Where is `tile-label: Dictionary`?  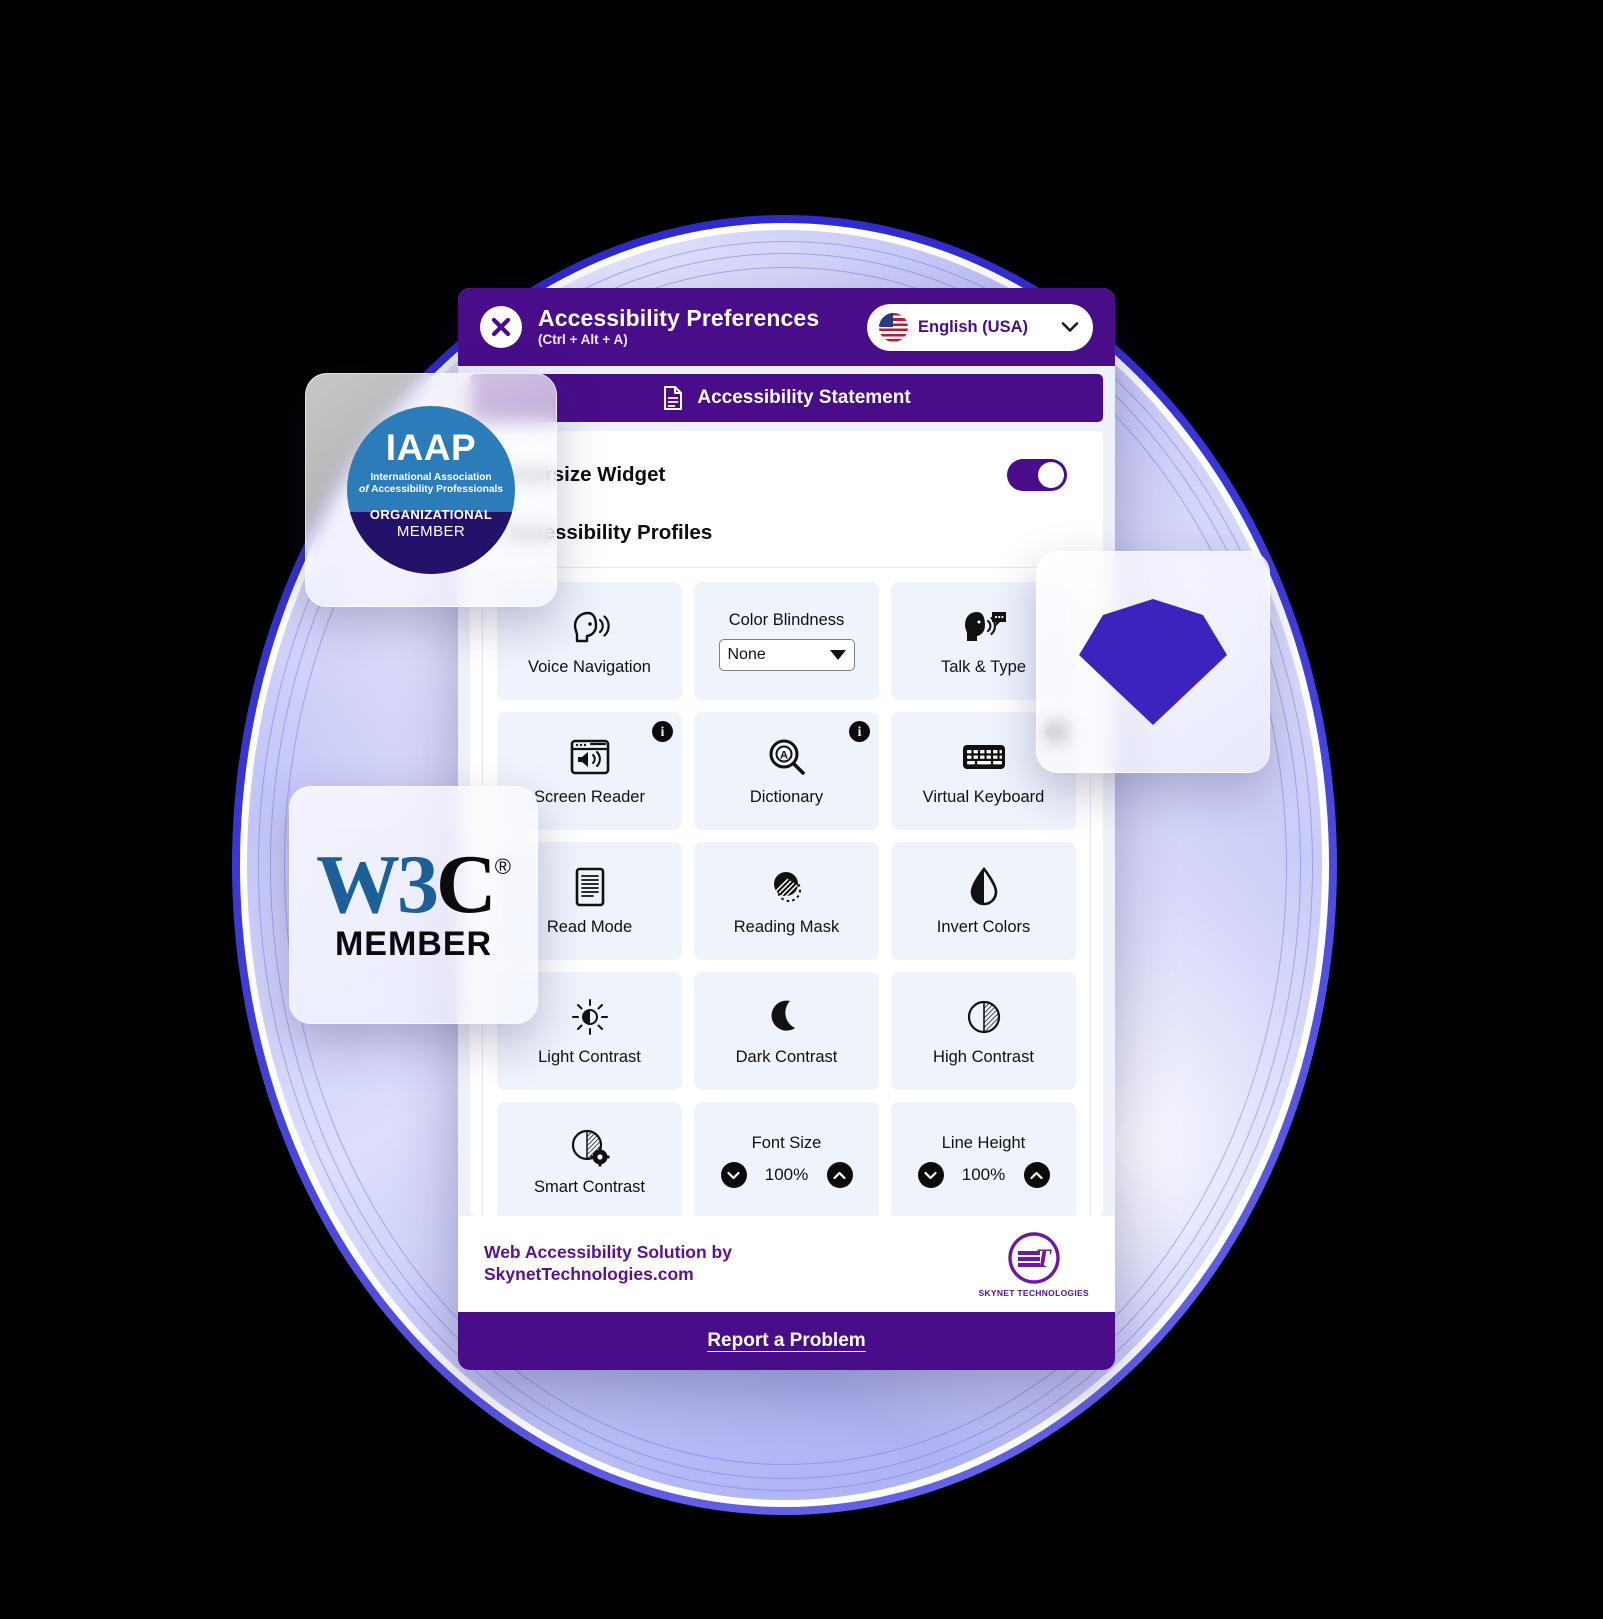 tile-label: Dictionary is located at coordinates (786, 796).